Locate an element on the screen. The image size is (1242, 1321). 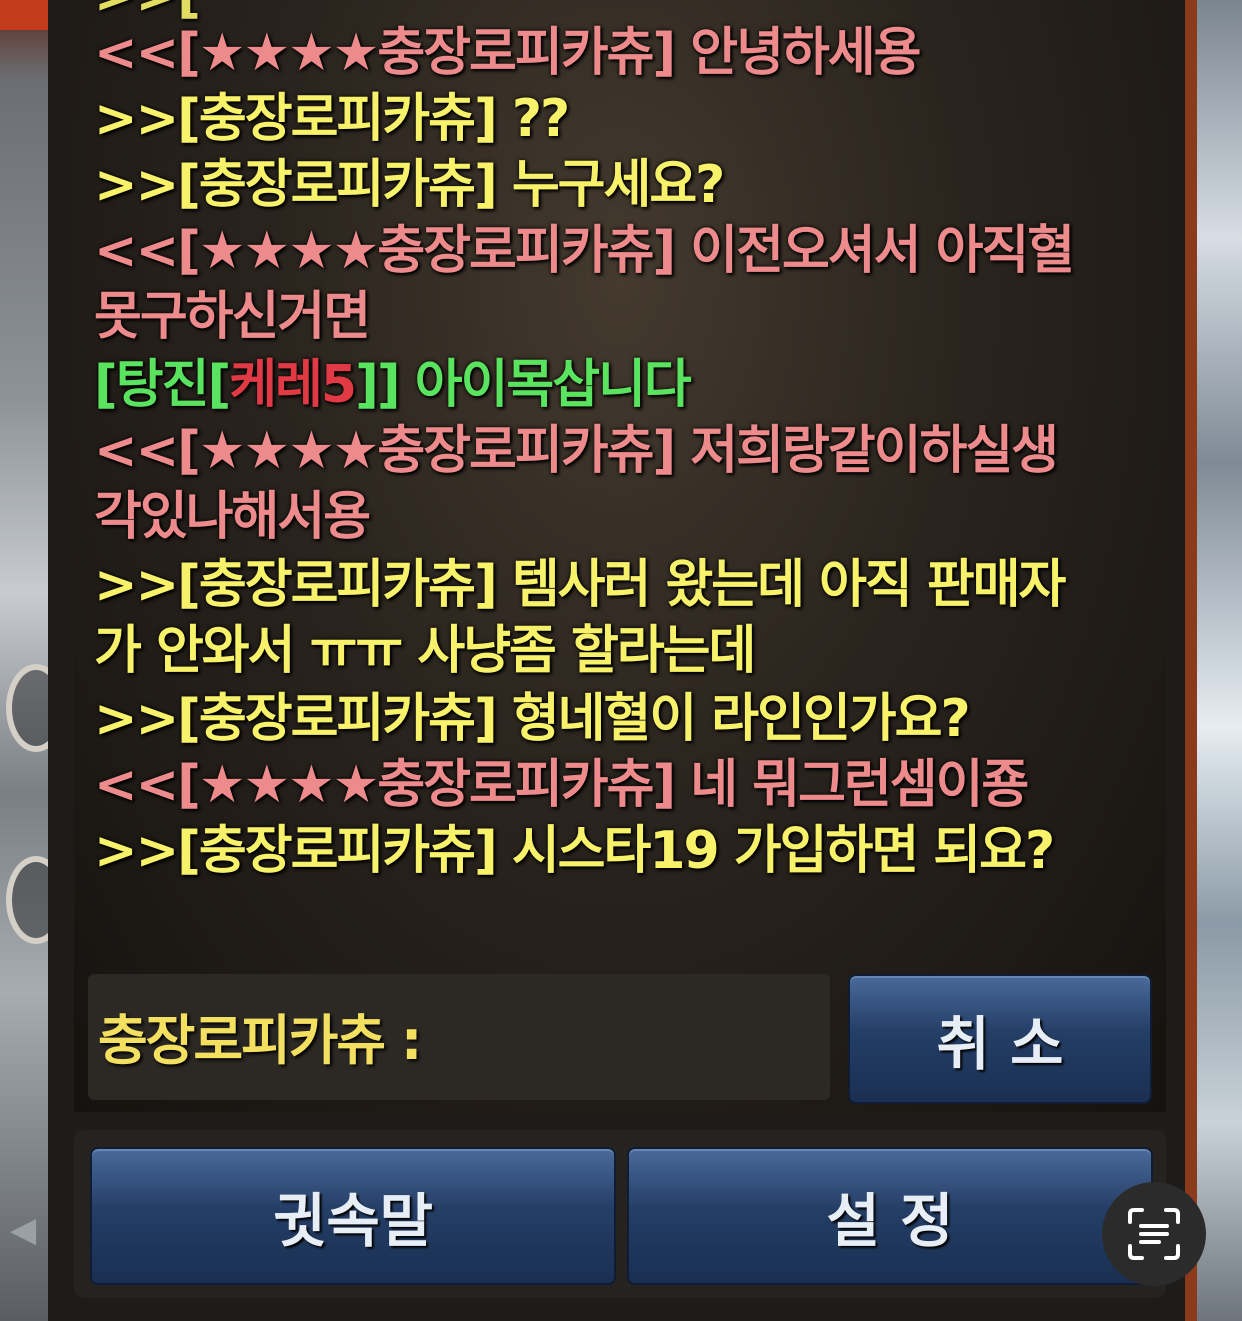
text-scan-icon is located at coordinates (1154, 1234).